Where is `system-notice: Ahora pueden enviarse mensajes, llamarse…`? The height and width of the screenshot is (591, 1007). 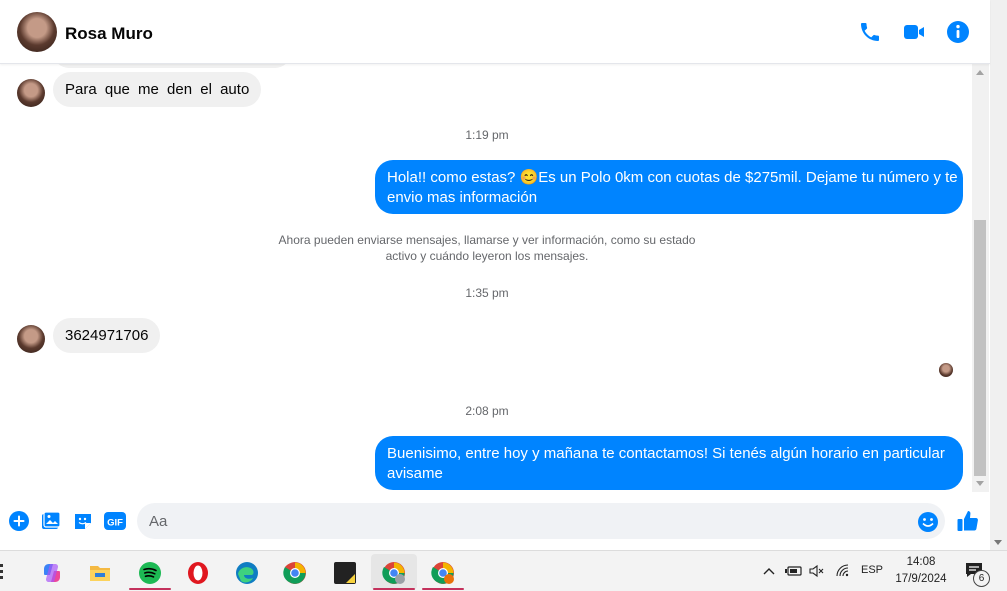
system-notice: Ahora pueden enviarse mensajes, llamarse… is located at coordinates (487, 248).